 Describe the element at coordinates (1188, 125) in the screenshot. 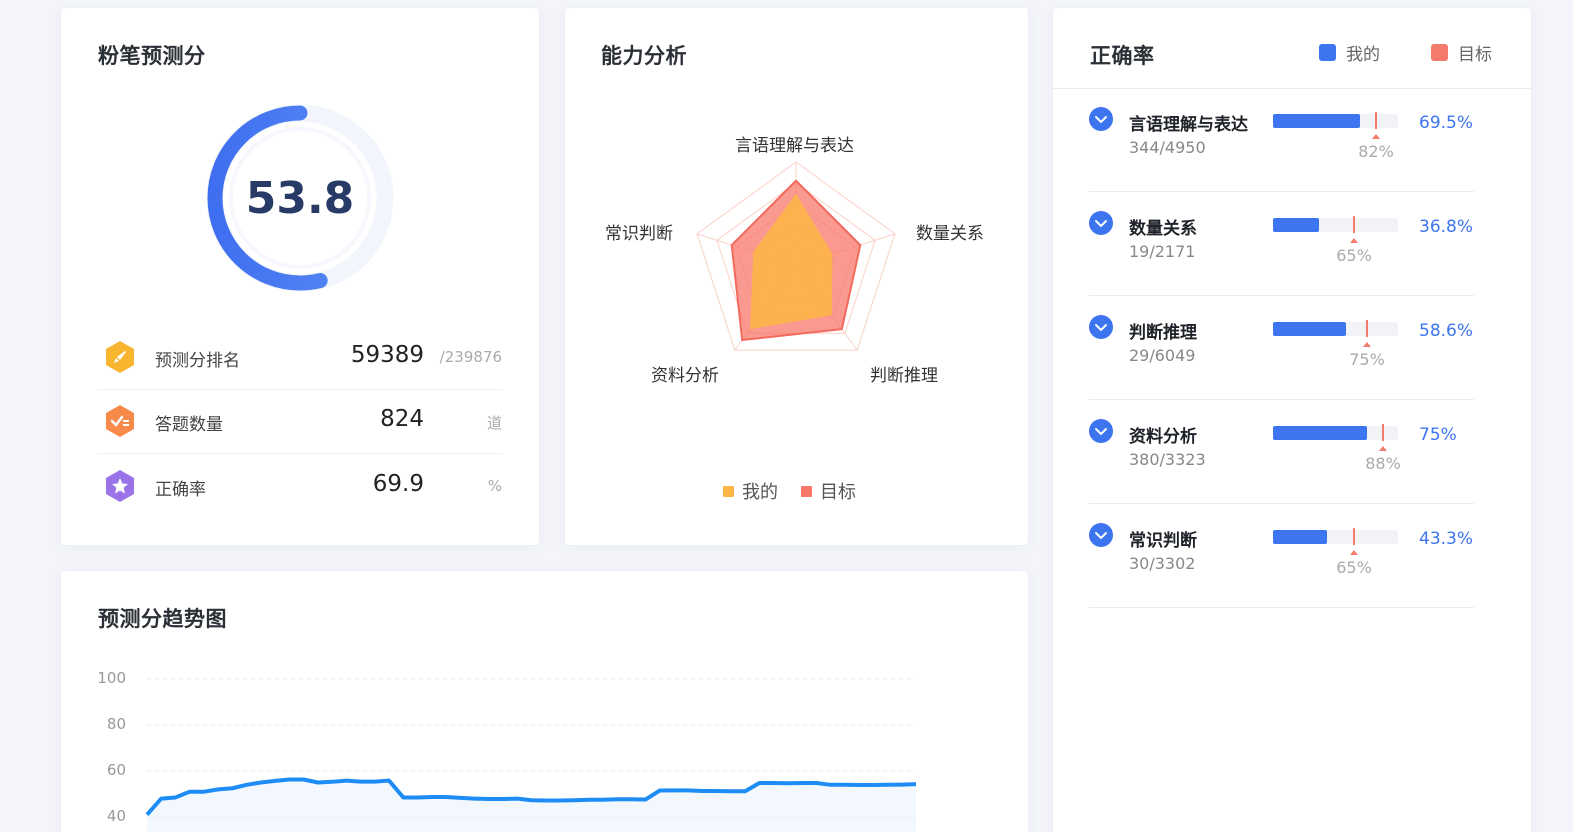

I see `category-name: 言语理解与表达` at that location.